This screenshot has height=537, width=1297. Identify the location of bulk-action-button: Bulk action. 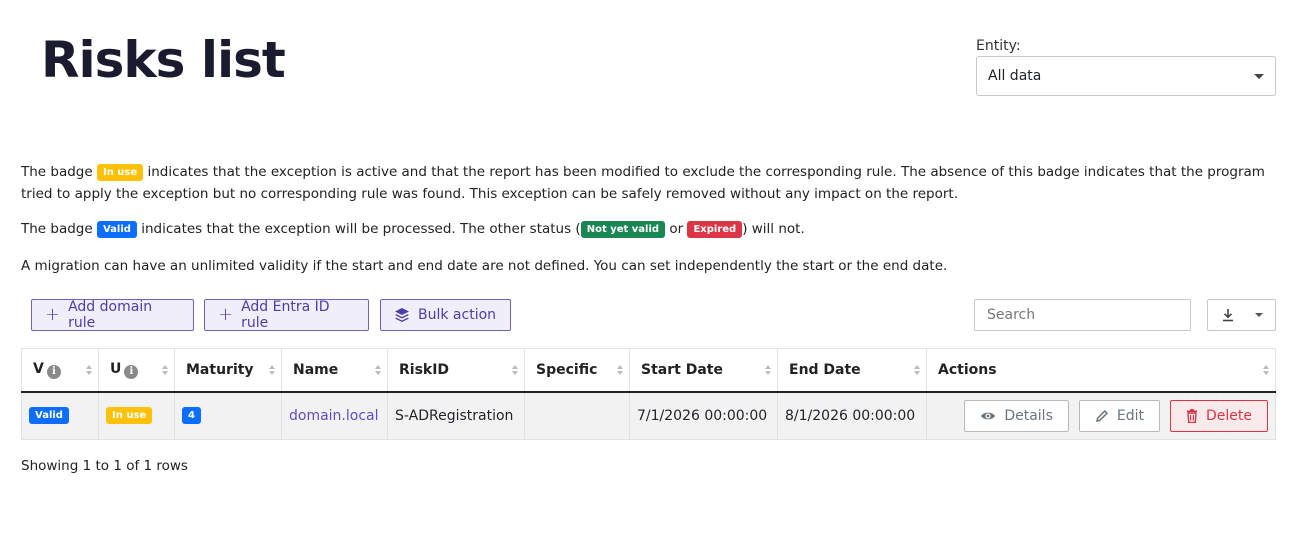
(445, 315).